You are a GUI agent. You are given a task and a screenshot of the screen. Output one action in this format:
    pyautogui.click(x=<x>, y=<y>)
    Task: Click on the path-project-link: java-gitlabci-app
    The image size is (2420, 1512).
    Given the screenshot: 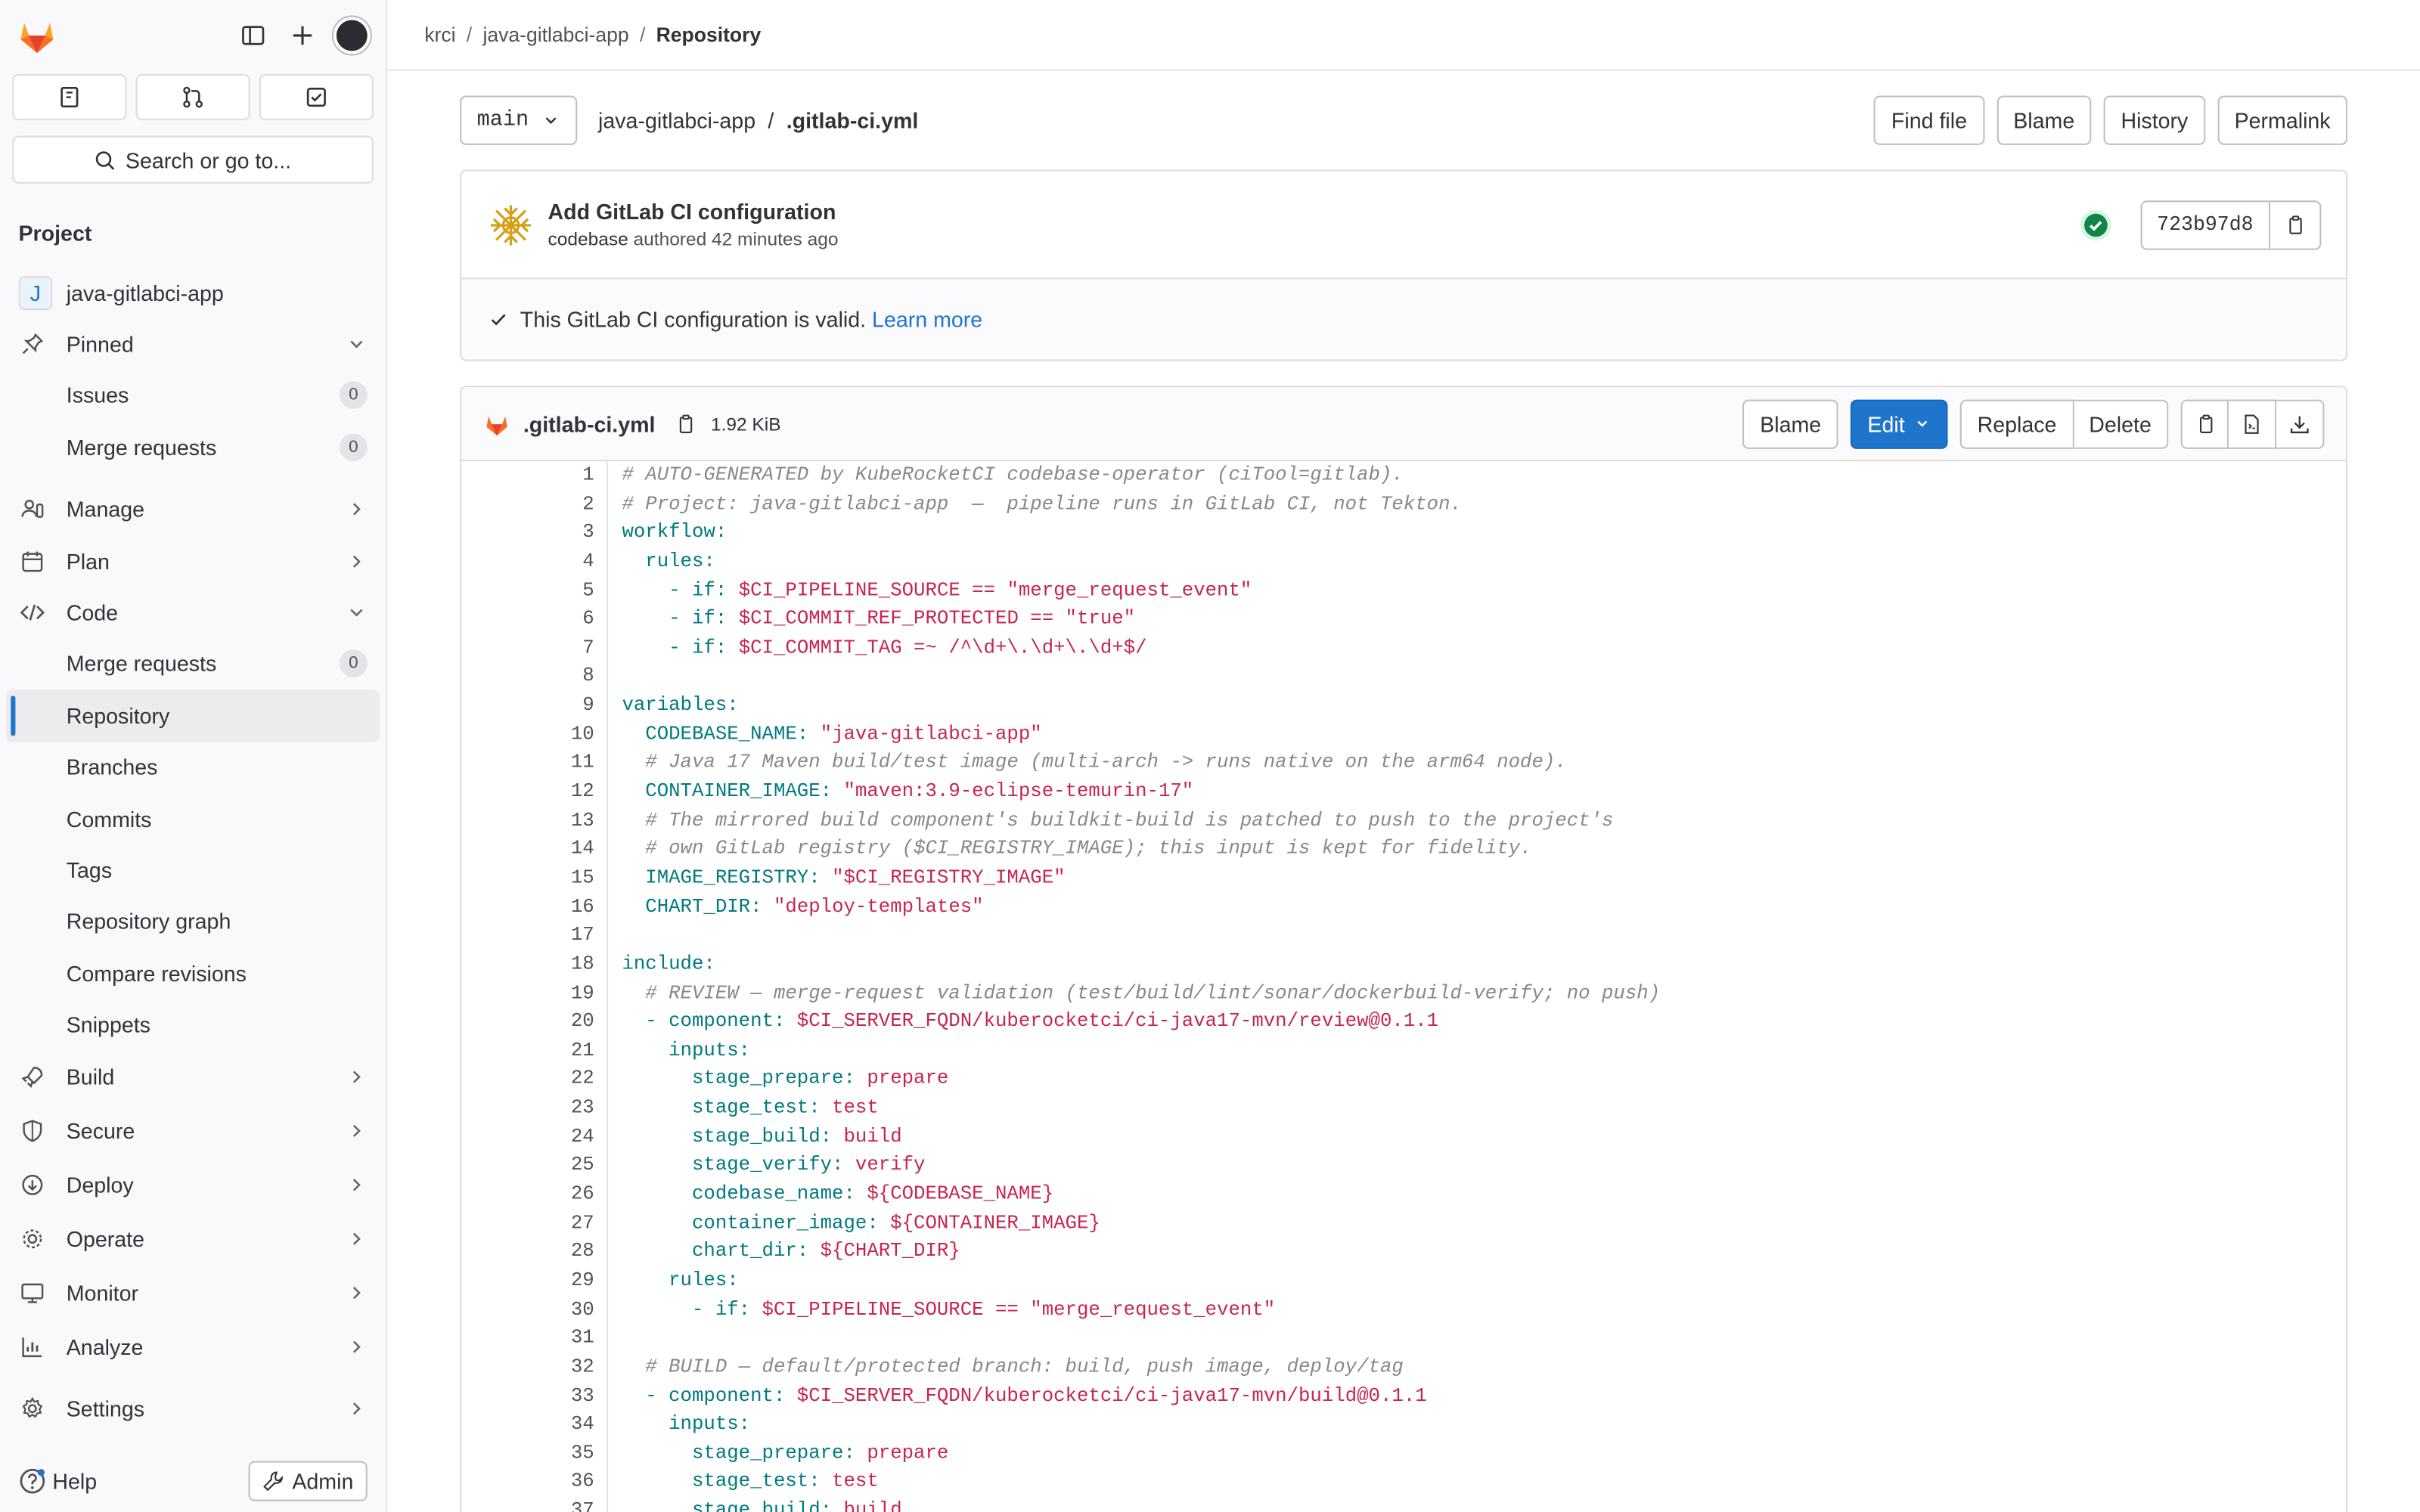 What is the action you would take?
    pyautogui.click(x=676, y=121)
    